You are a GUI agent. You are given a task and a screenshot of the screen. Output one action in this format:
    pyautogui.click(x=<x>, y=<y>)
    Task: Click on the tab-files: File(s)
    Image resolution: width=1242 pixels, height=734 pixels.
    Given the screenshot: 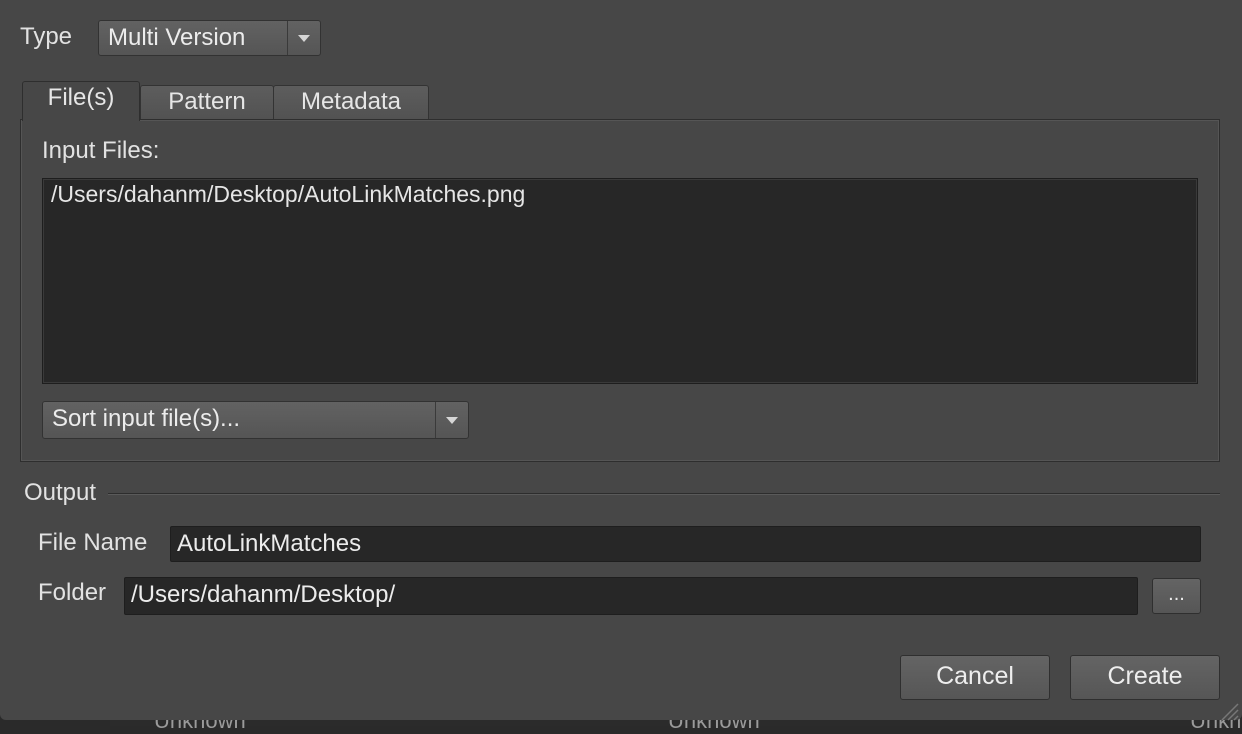 What is the action you would take?
    pyautogui.click(x=81, y=101)
    